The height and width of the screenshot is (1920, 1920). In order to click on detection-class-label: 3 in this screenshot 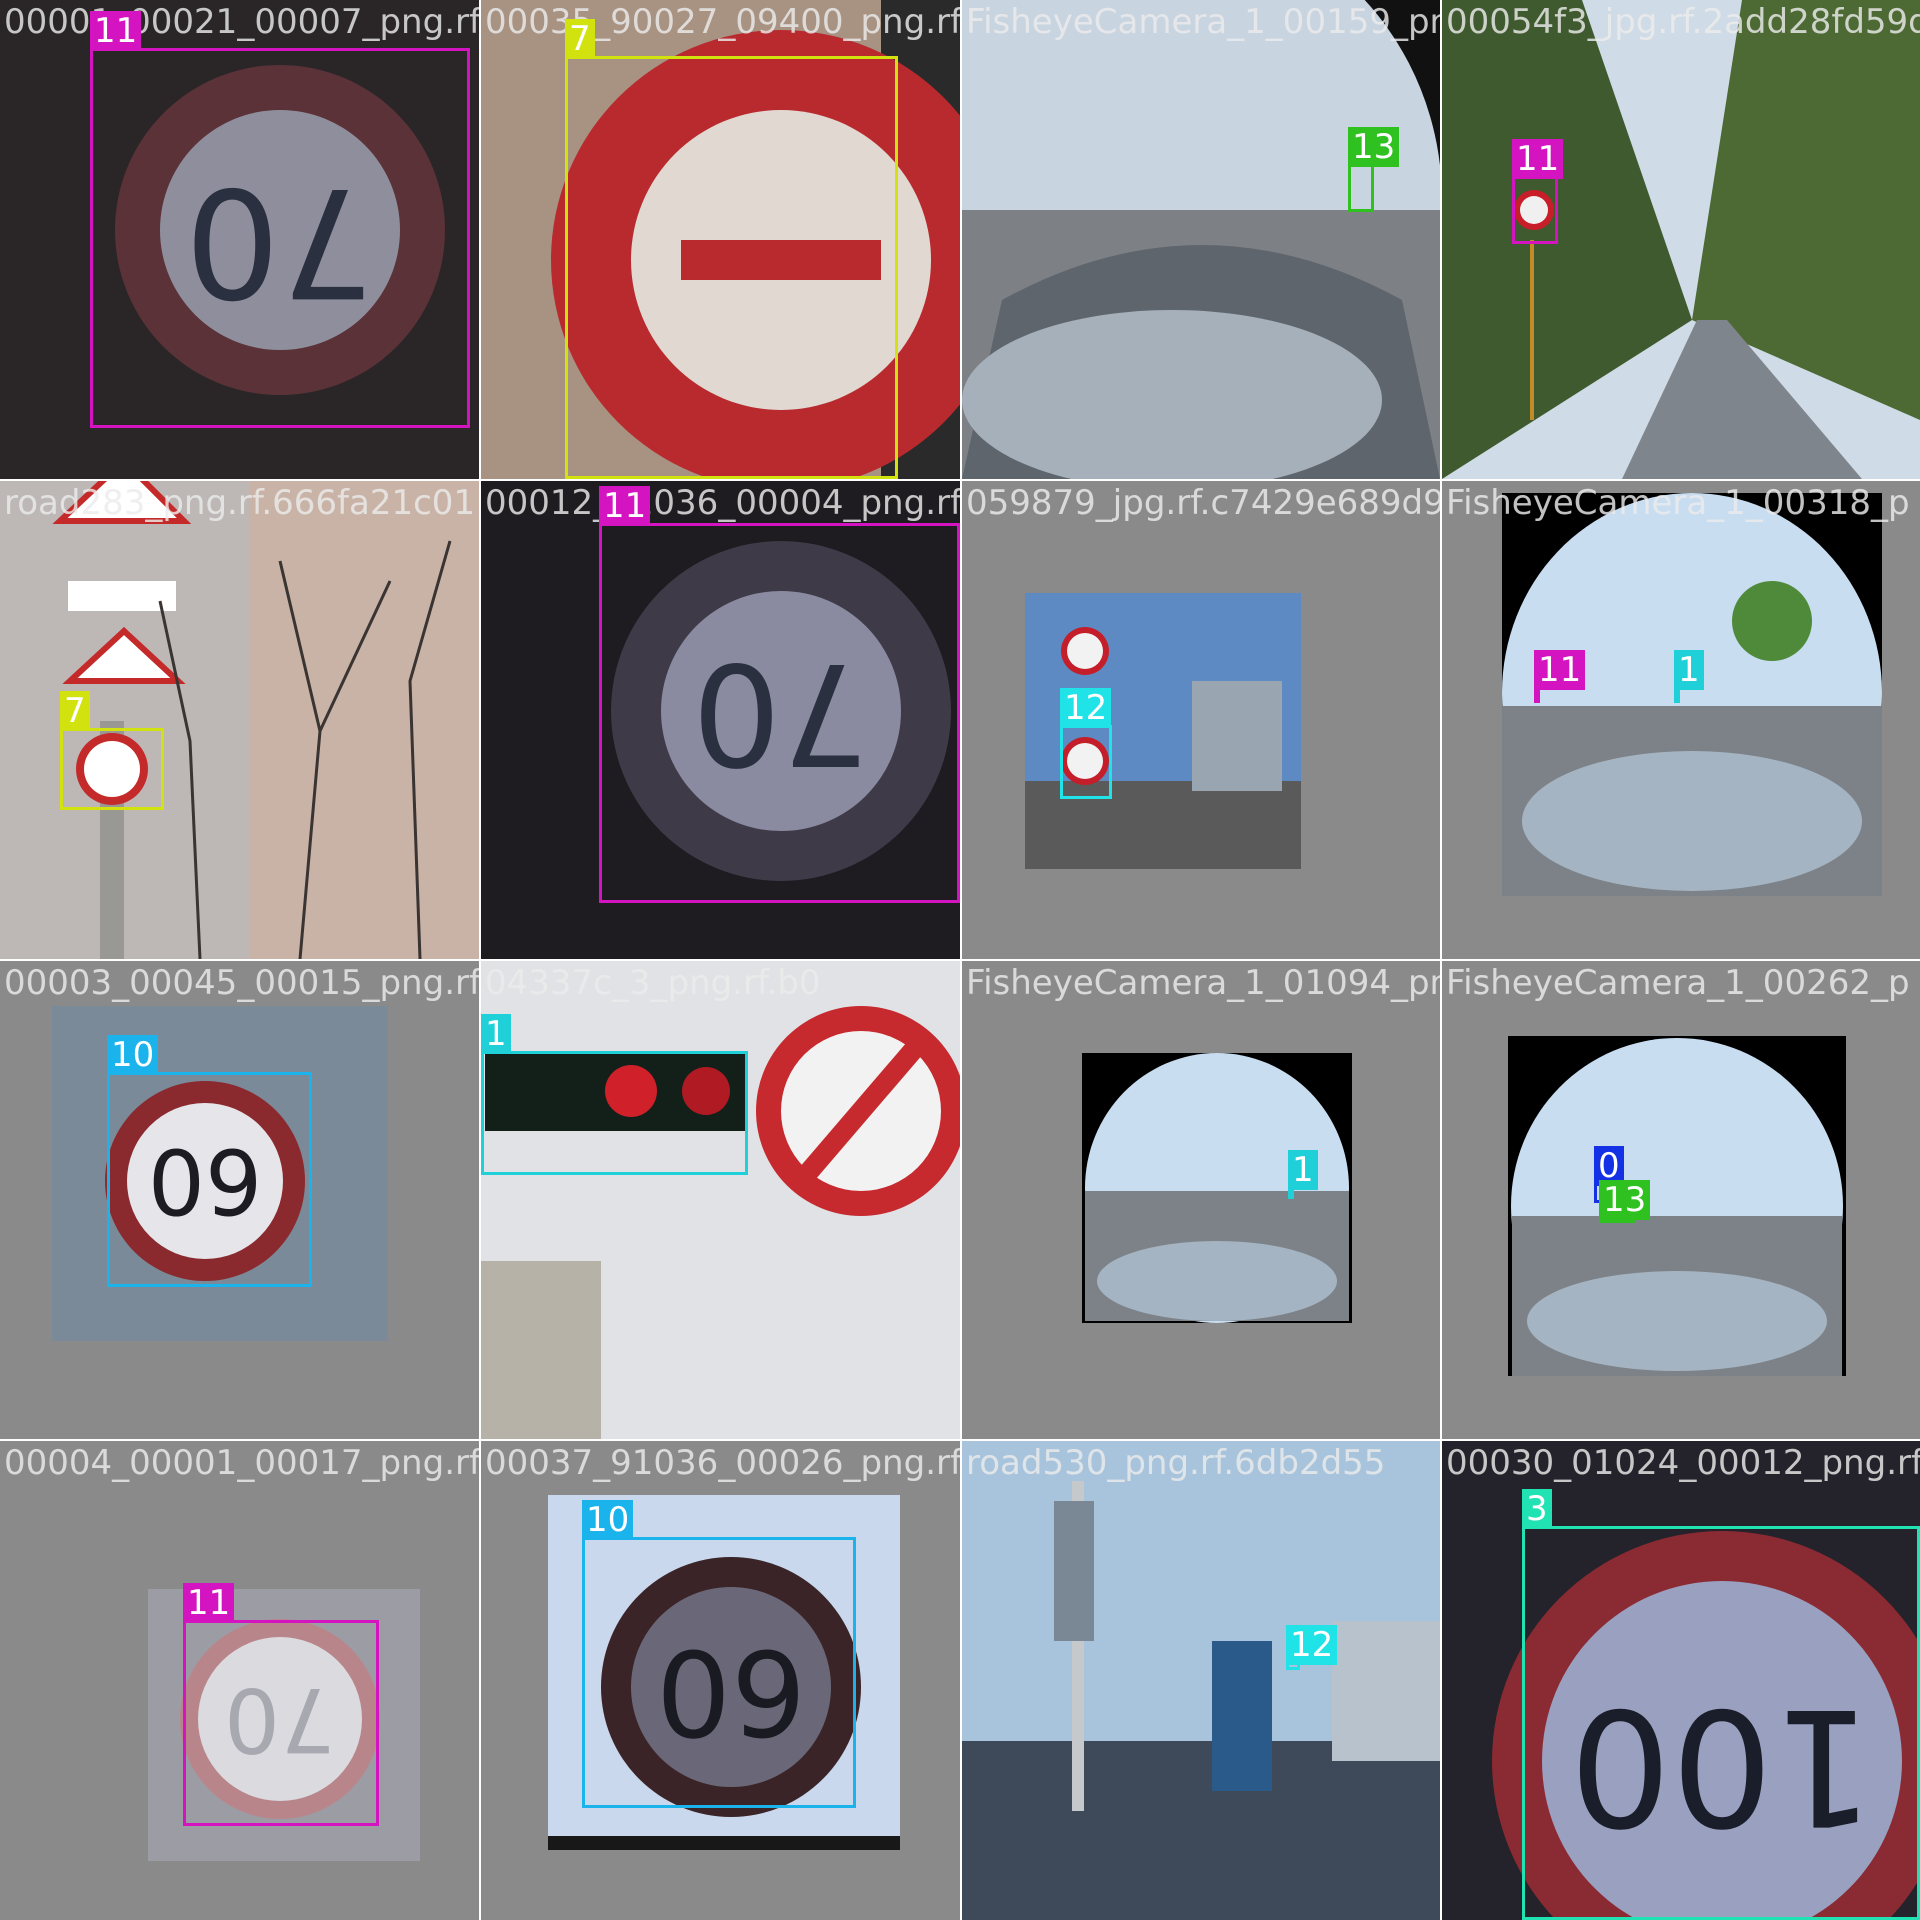, I will do `click(1537, 1509)`.